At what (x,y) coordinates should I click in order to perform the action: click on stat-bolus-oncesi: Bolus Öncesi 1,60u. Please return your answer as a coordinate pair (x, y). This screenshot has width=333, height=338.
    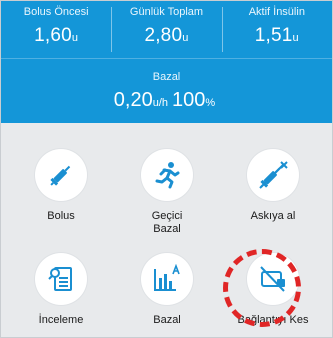
    Looking at the image, I should click on (56, 29).